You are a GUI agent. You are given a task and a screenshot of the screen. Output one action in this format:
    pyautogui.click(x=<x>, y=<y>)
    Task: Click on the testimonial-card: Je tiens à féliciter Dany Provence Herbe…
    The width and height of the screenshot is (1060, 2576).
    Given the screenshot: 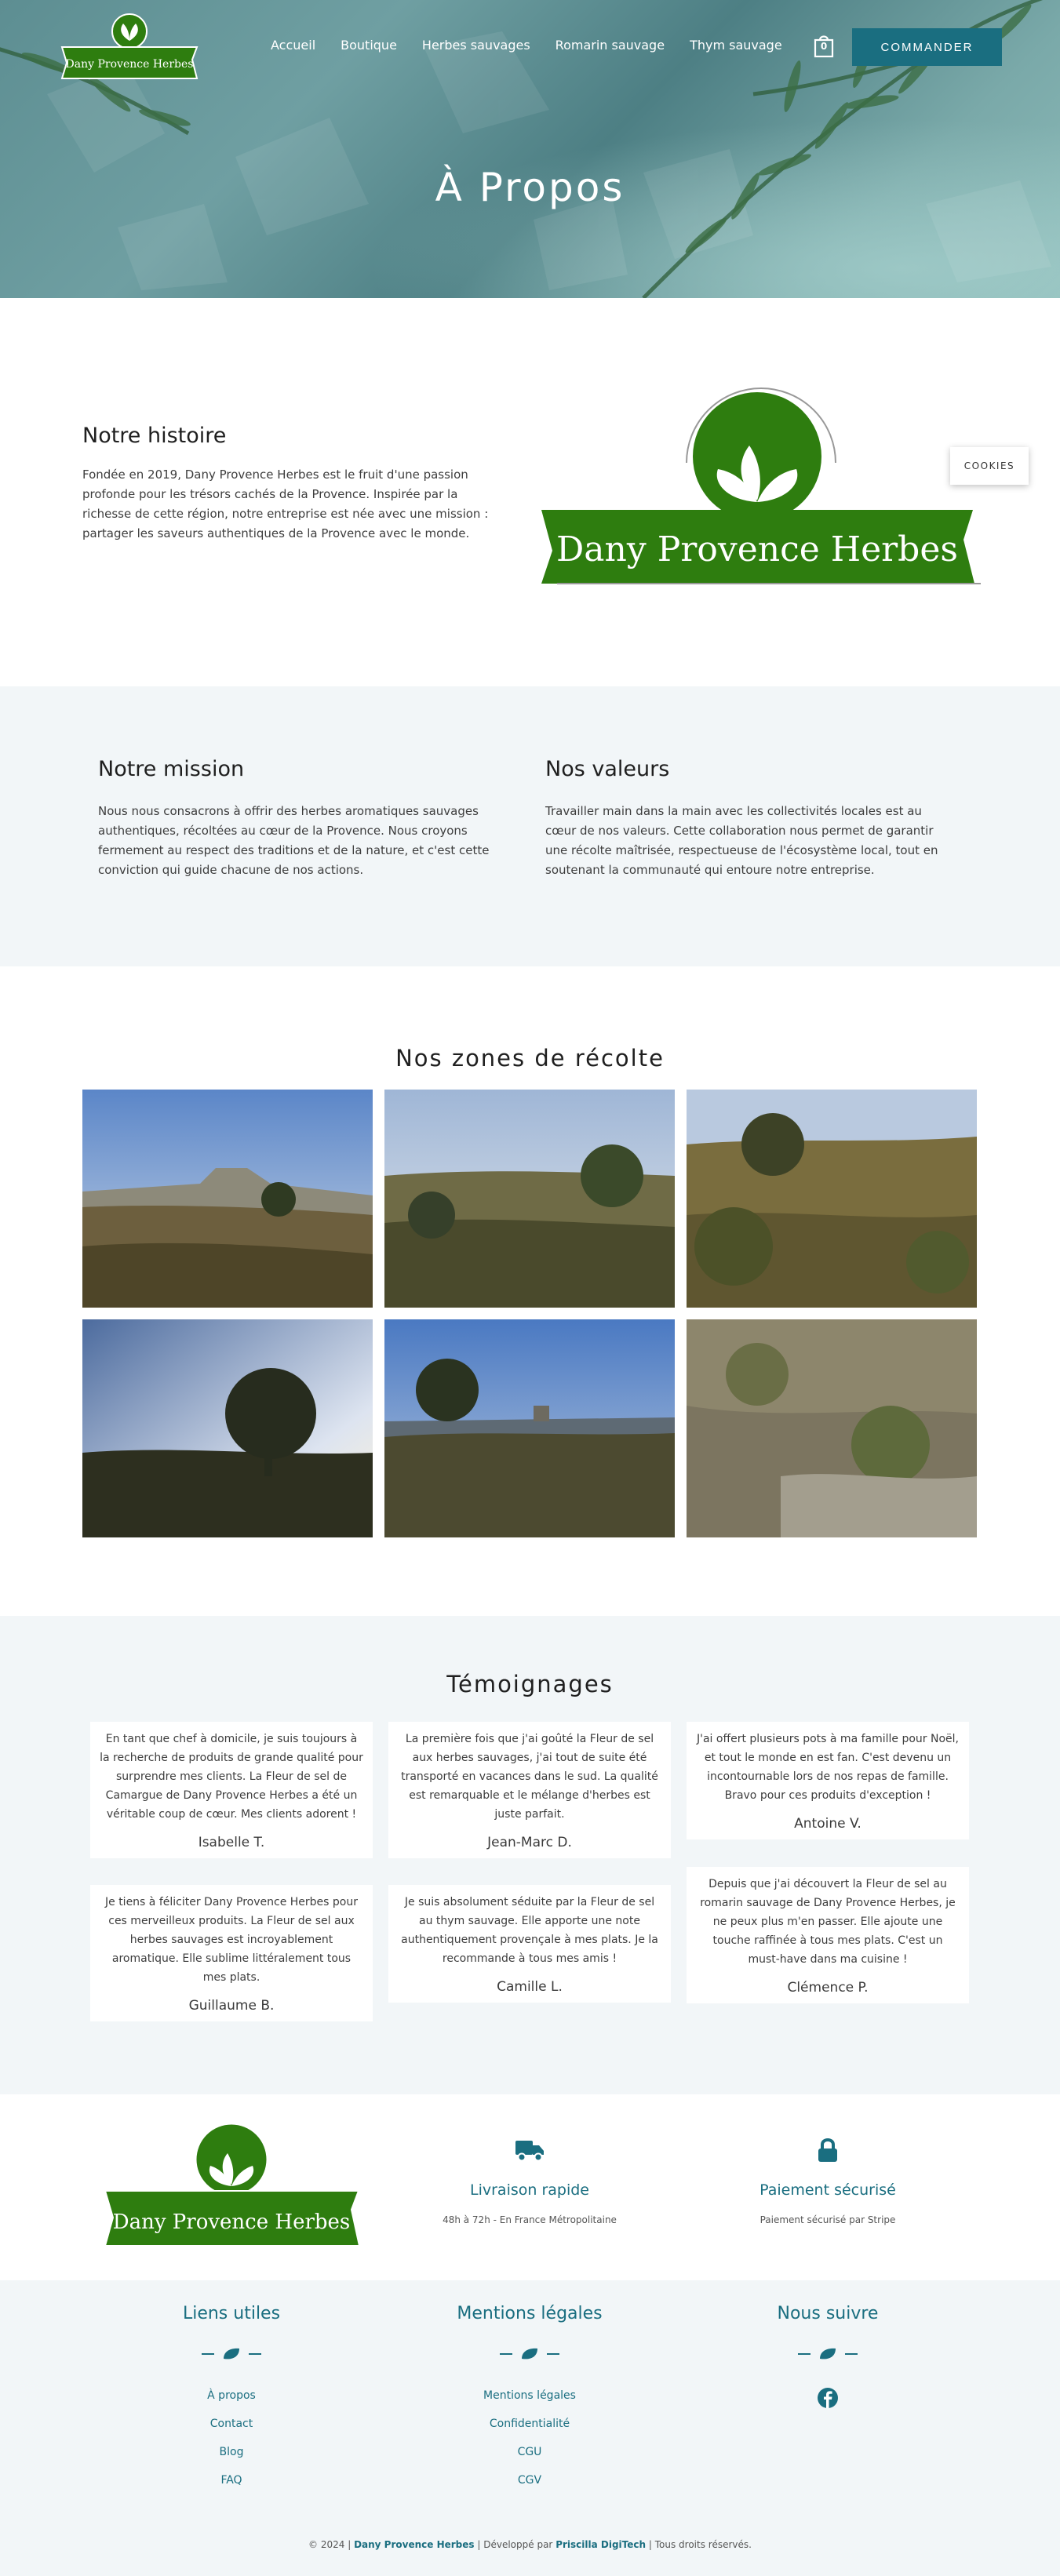 What is the action you would take?
    pyautogui.click(x=232, y=1953)
    